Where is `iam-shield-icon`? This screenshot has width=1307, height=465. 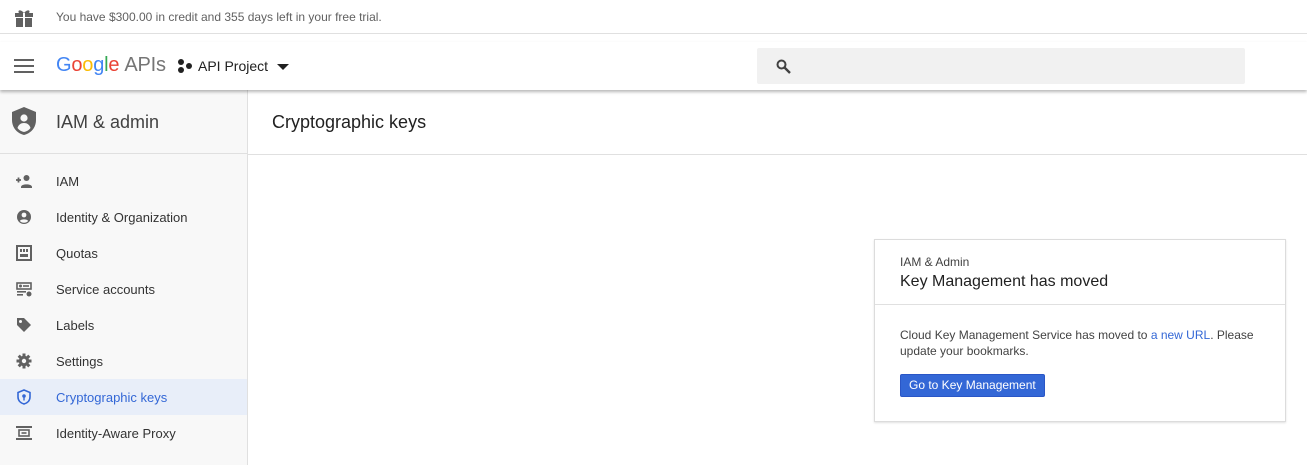 iam-shield-icon is located at coordinates (24, 121).